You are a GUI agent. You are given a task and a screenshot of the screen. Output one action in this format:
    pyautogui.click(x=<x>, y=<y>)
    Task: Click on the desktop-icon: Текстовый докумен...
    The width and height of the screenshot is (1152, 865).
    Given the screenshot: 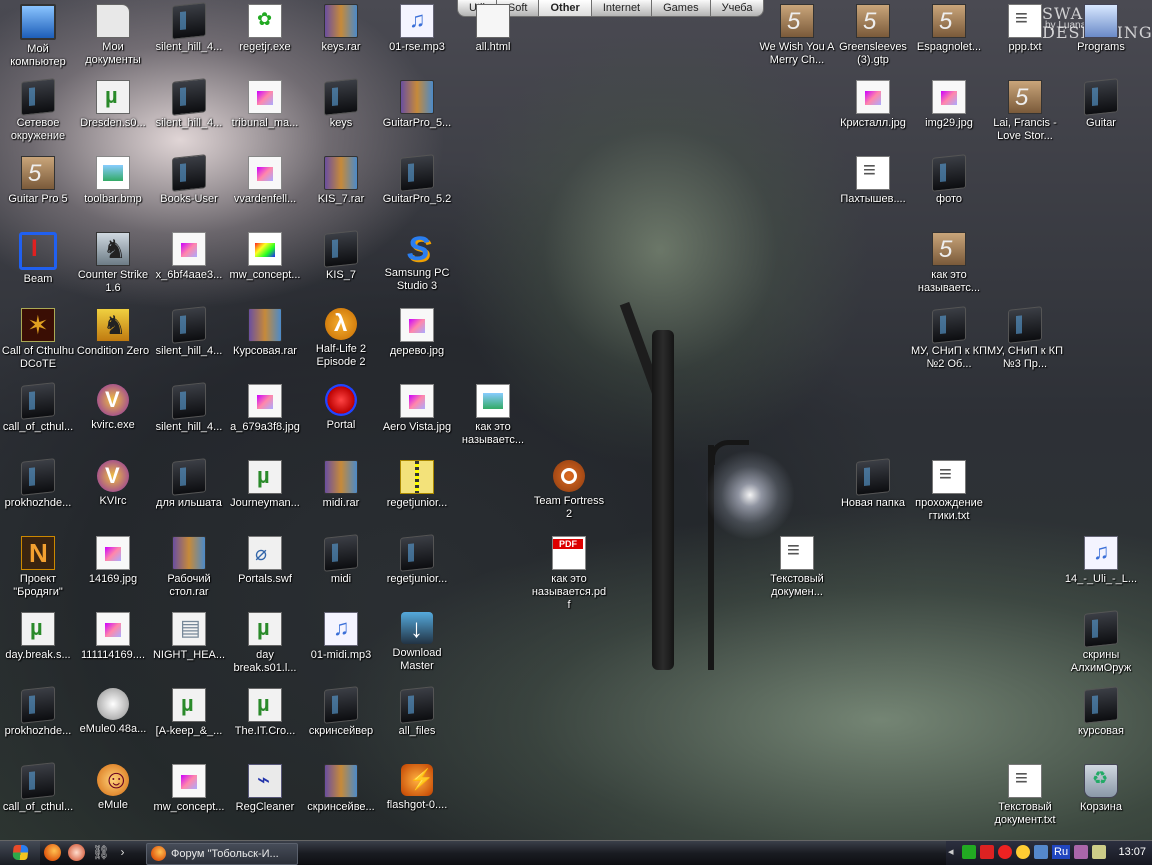 What is the action you would take?
    pyautogui.click(x=797, y=567)
    